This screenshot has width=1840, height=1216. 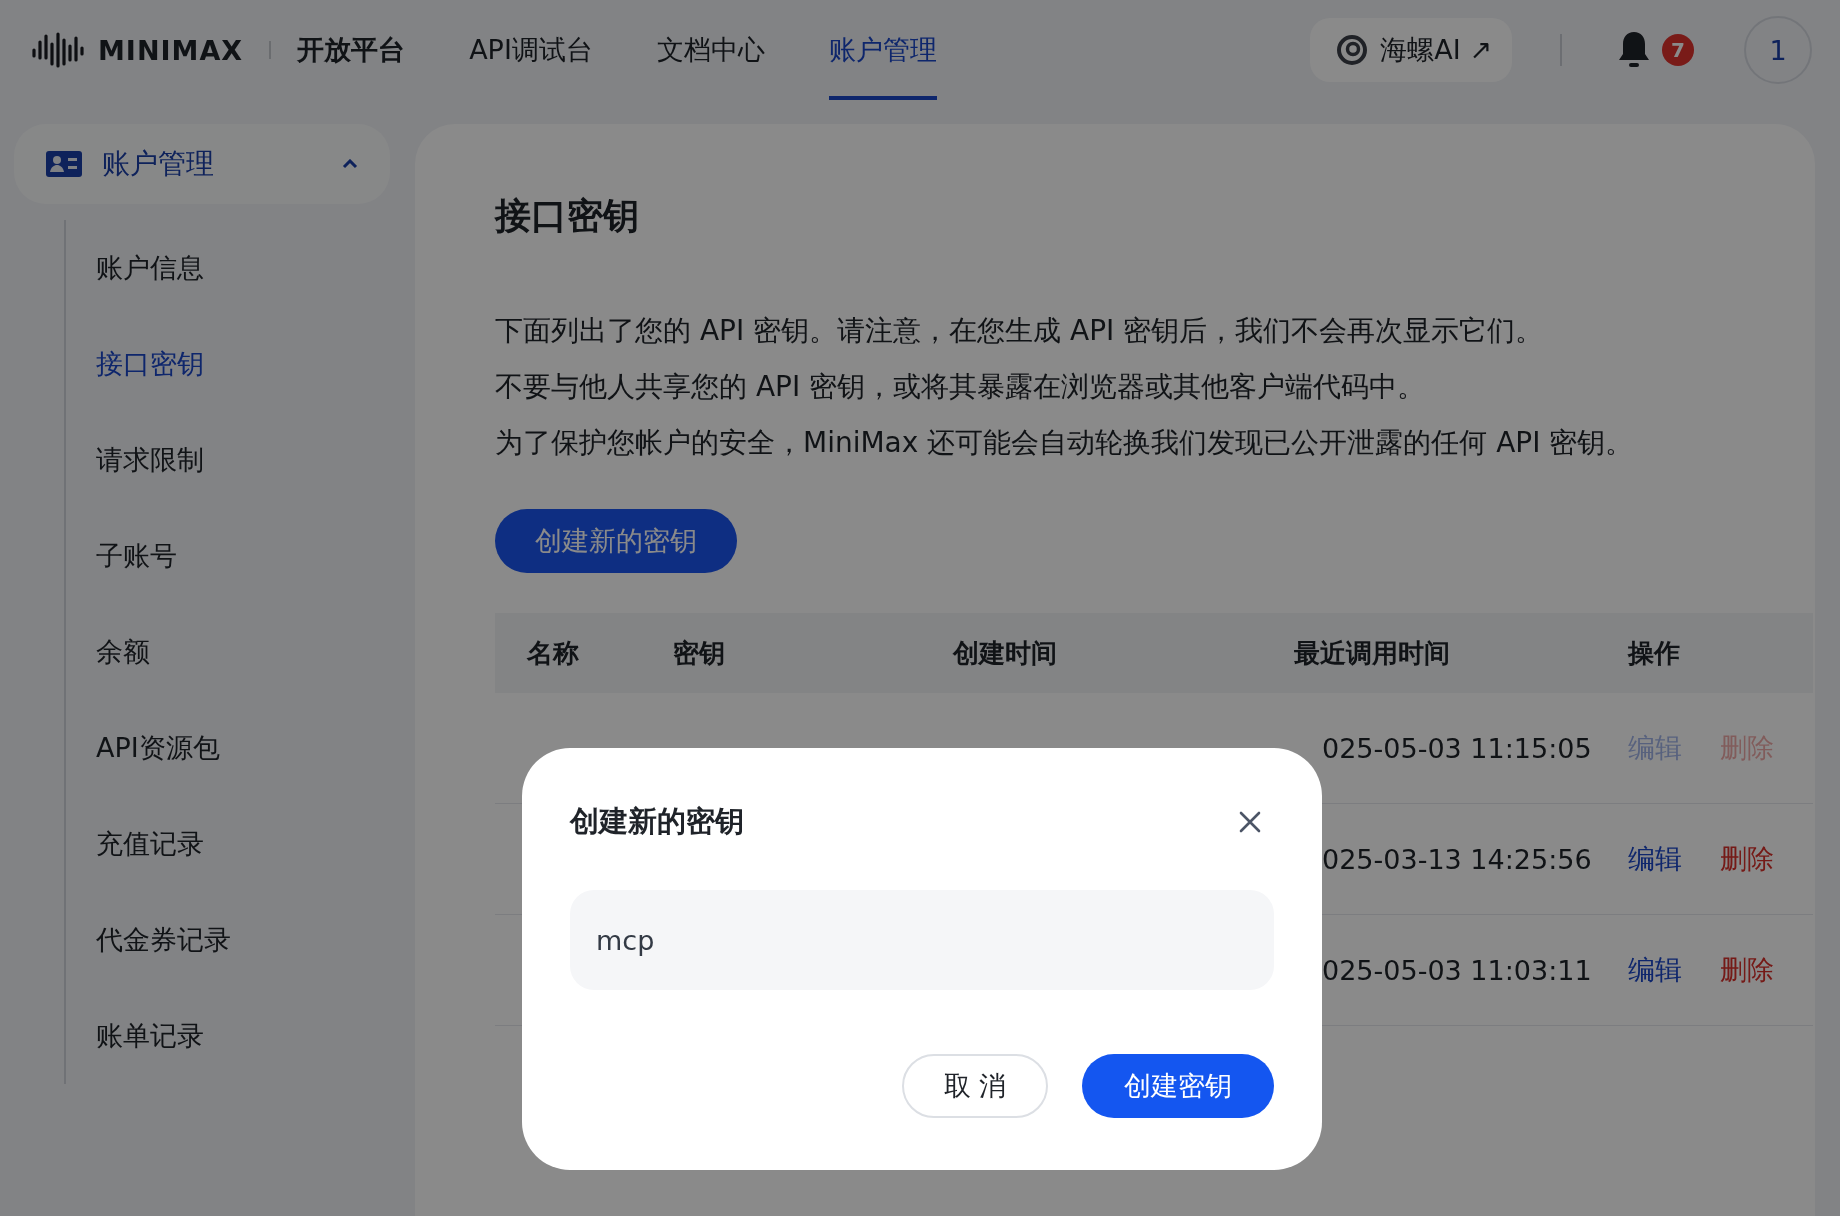 What do you see at coordinates (882, 50) in the screenshot?
I see `nav-tab: 账户管理` at bounding box center [882, 50].